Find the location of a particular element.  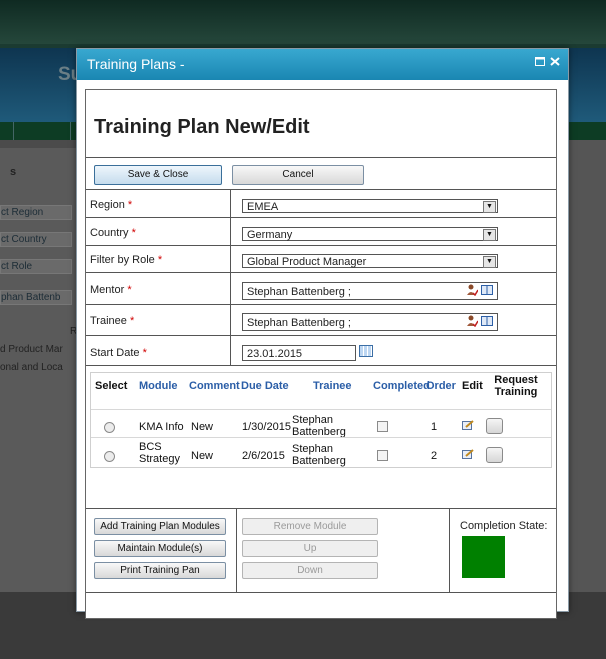

background-left-item: ct Region is located at coordinates (36, 212).